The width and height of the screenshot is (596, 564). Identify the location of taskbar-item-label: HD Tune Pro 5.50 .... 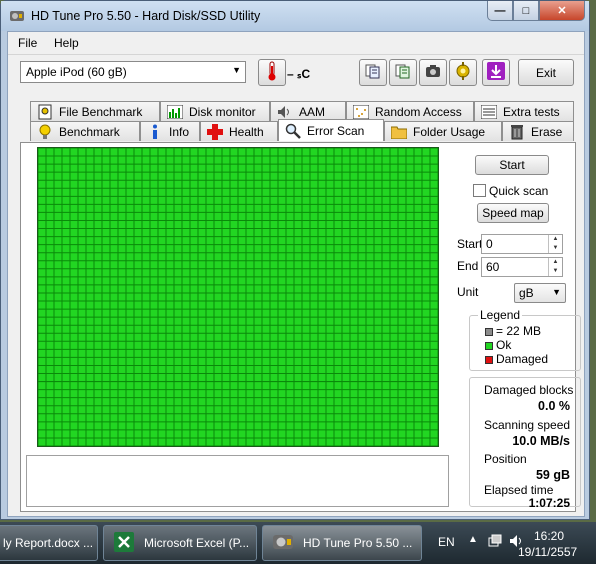
(358, 543).